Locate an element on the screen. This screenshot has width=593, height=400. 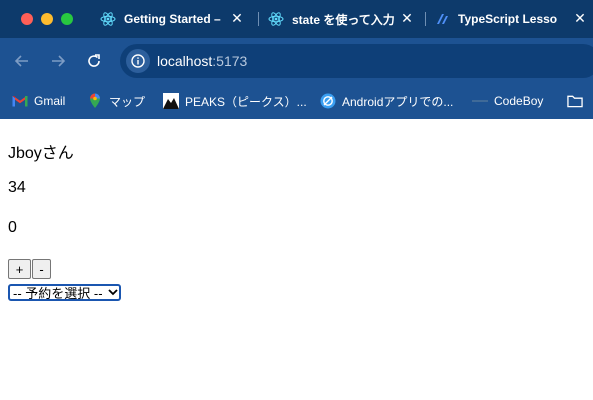
bookmark-gmail: Gmail is located at coordinates (38, 101).